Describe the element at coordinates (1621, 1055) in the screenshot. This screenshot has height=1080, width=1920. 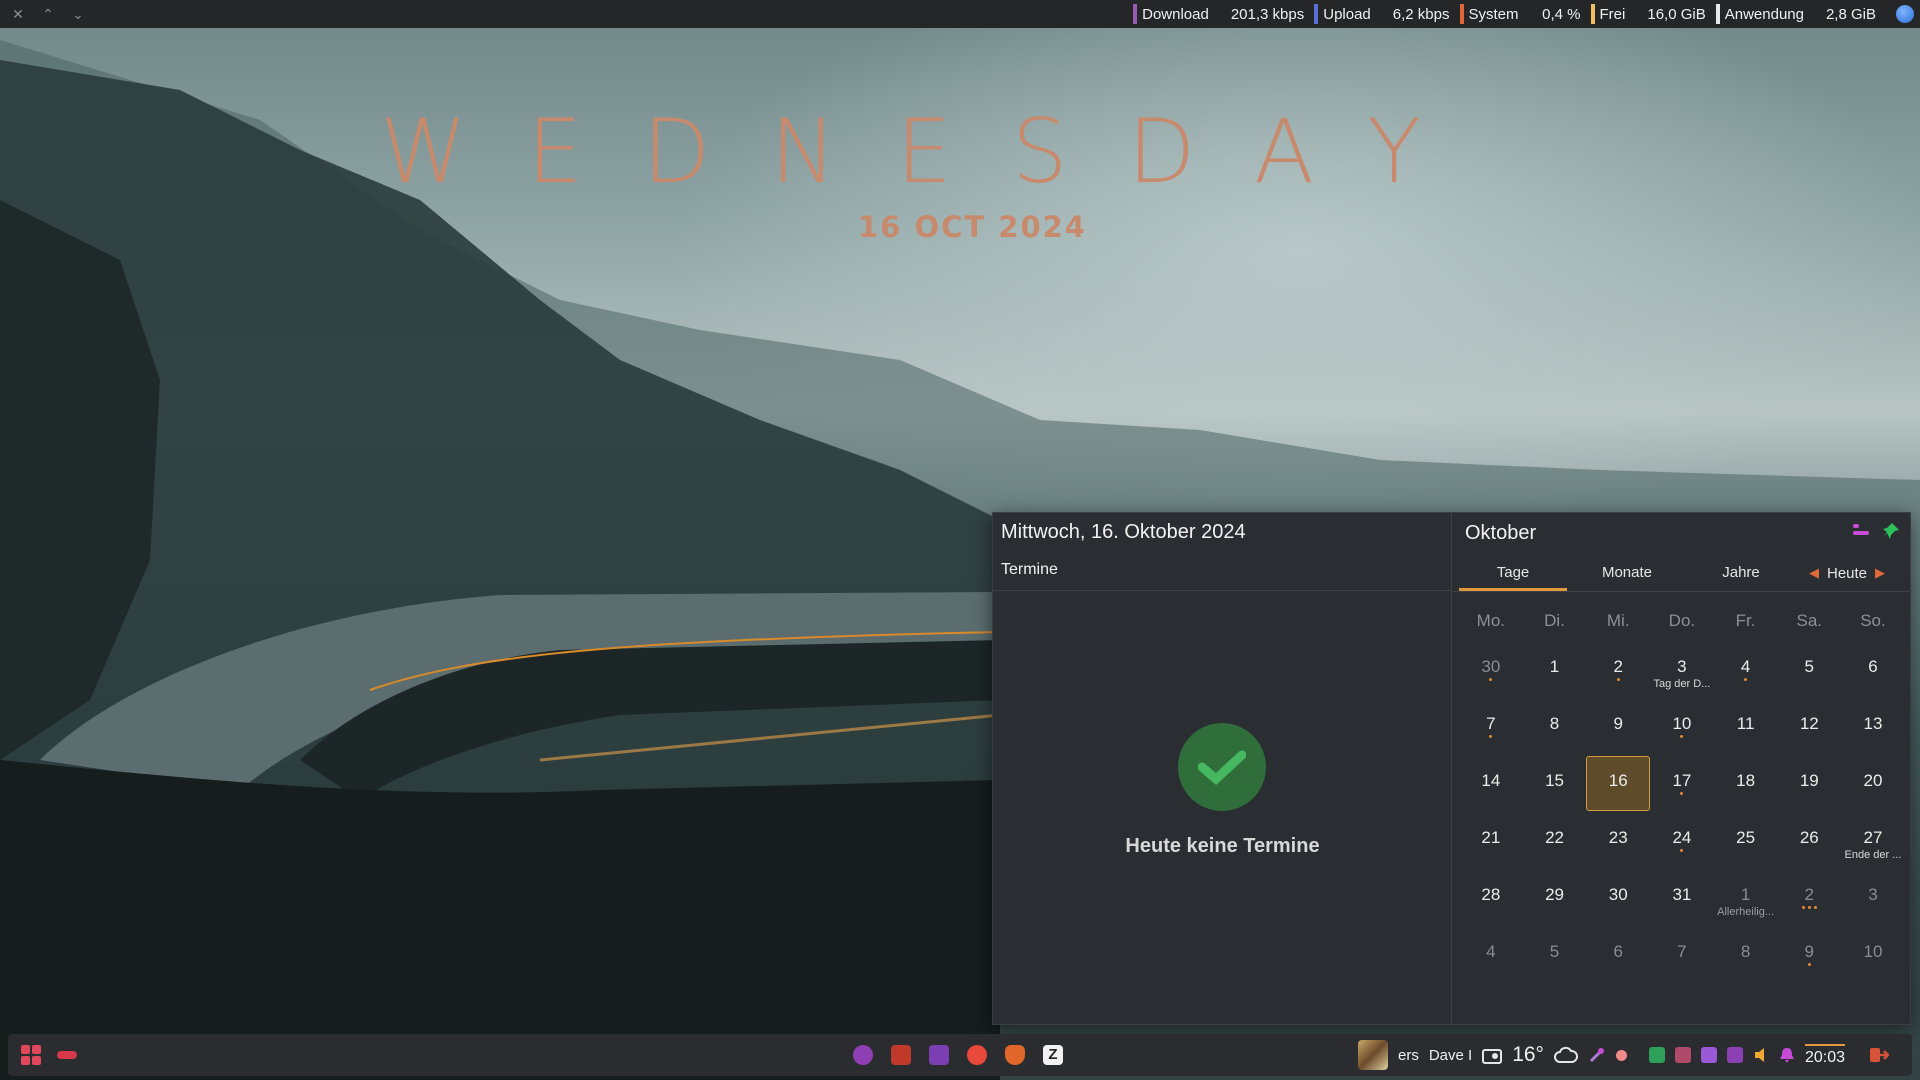
I see `record-dot-icon` at that location.